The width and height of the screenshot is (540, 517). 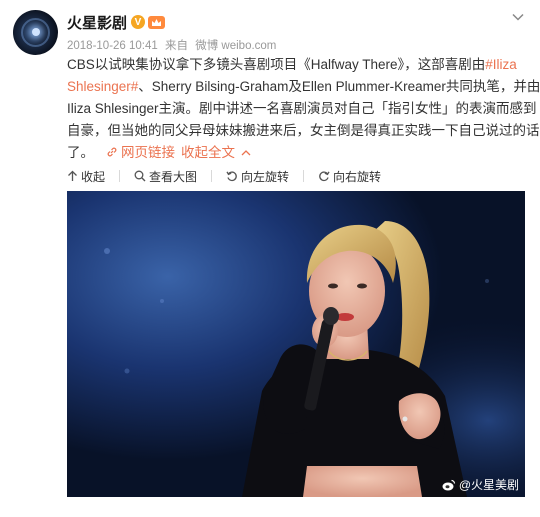 What do you see at coordinates (231, 176) in the screenshot?
I see `rotate-left-icon` at bounding box center [231, 176].